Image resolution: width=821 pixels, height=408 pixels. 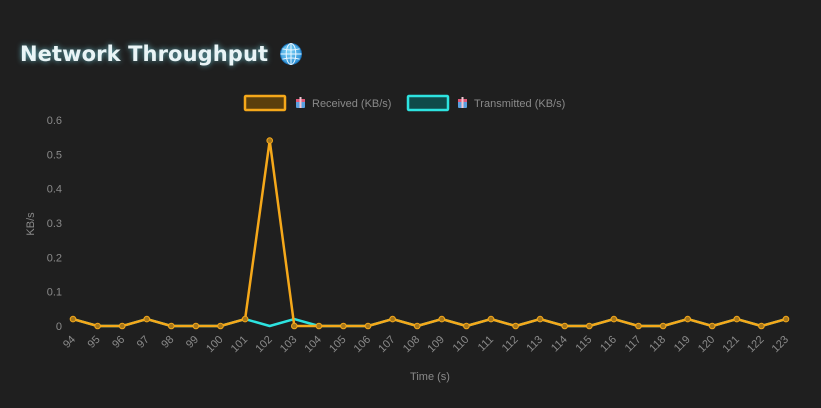 What do you see at coordinates (118, 342) in the screenshot?
I see `x-tick-label: 96` at bounding box center [118, 342].